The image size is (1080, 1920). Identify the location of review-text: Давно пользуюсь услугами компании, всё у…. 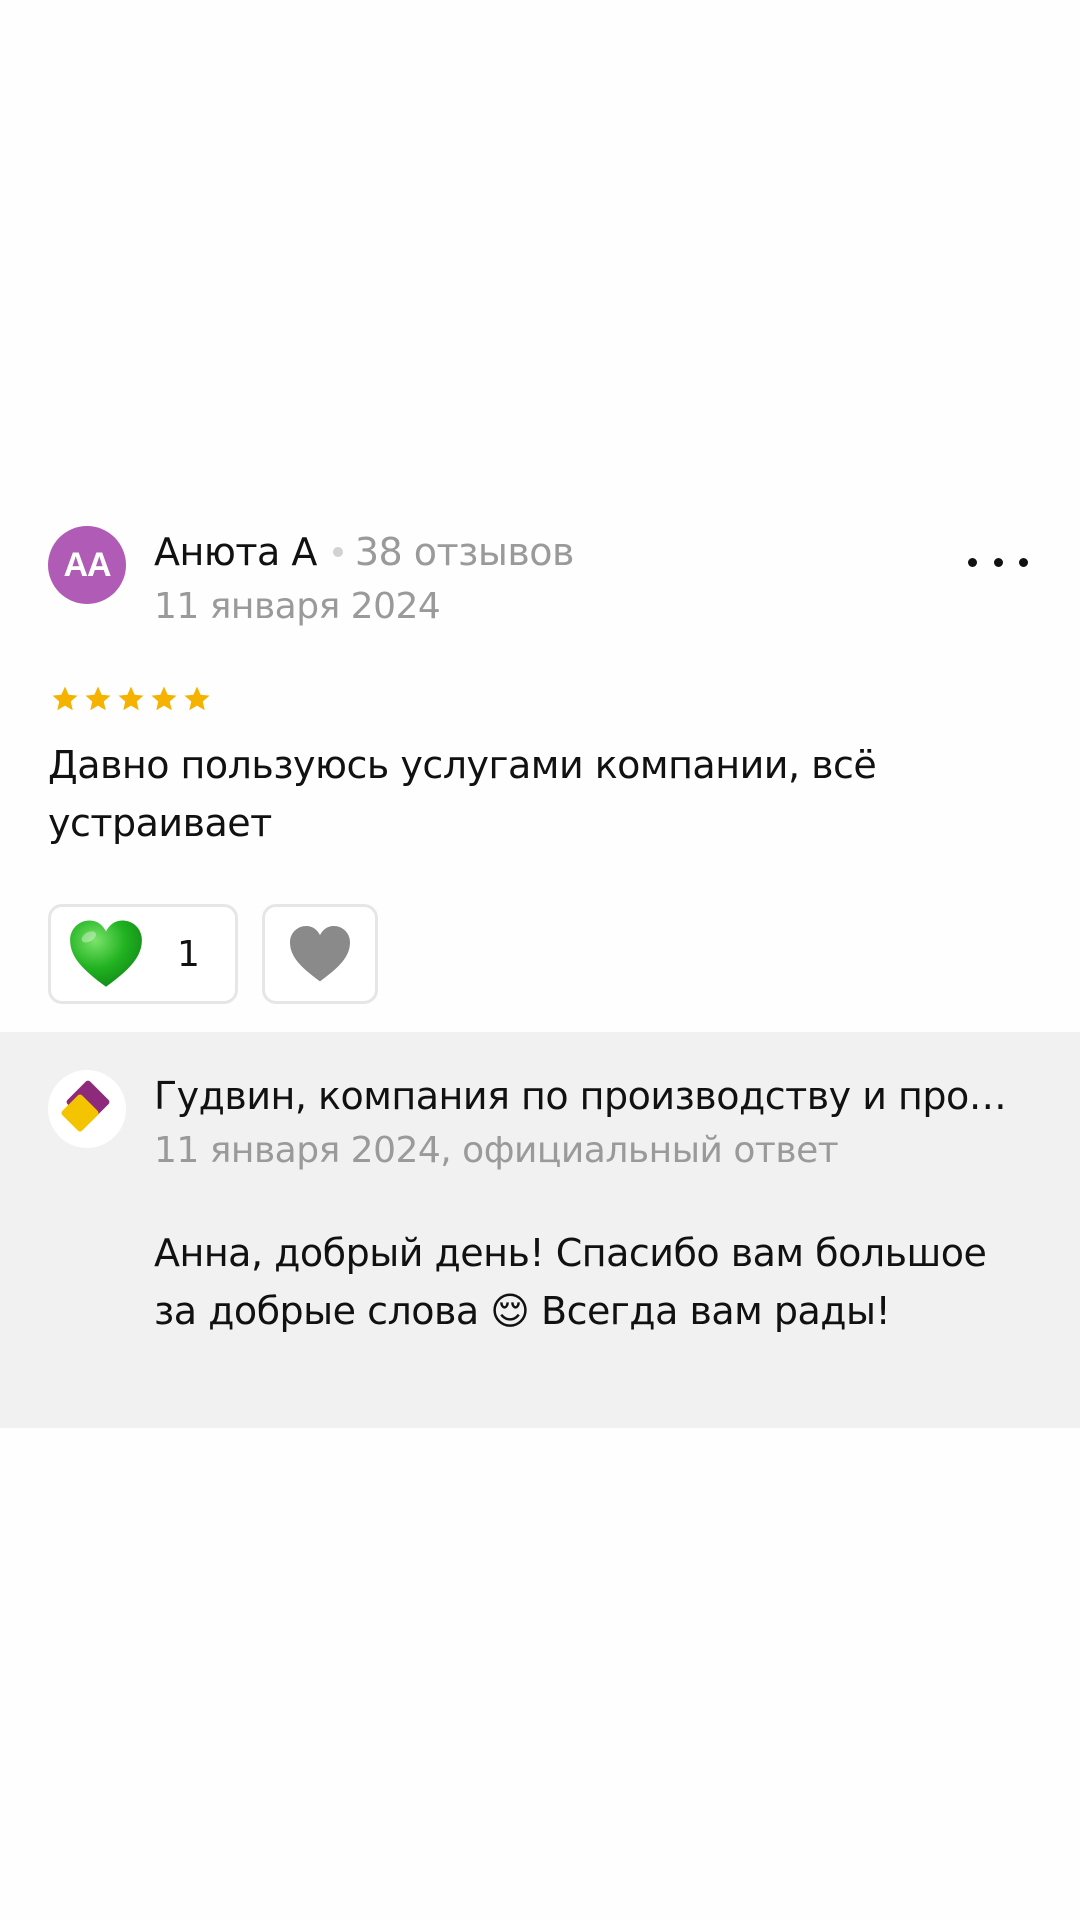
(462, 794).